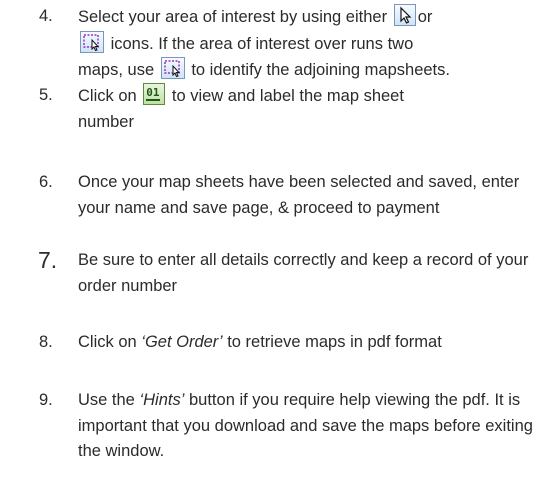 This screenshot has height=497, width=543. What do you see at coordinates (162, 400) in the screenshot?
I see `hints-label: ‘Hints’` at bounding box center [162, 400].